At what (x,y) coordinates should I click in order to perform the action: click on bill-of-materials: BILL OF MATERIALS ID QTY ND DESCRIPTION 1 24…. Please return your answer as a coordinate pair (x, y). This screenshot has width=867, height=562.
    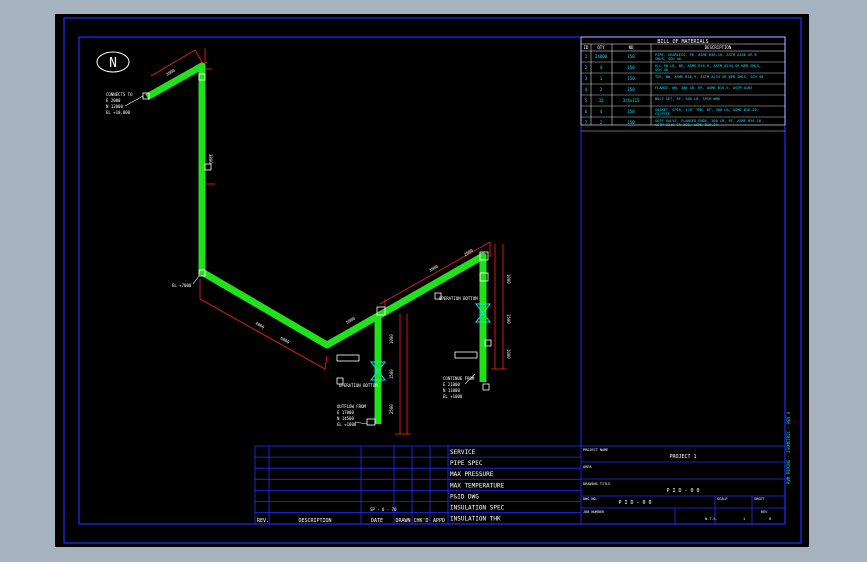
    Looking at the image, I should click on (683, 84).